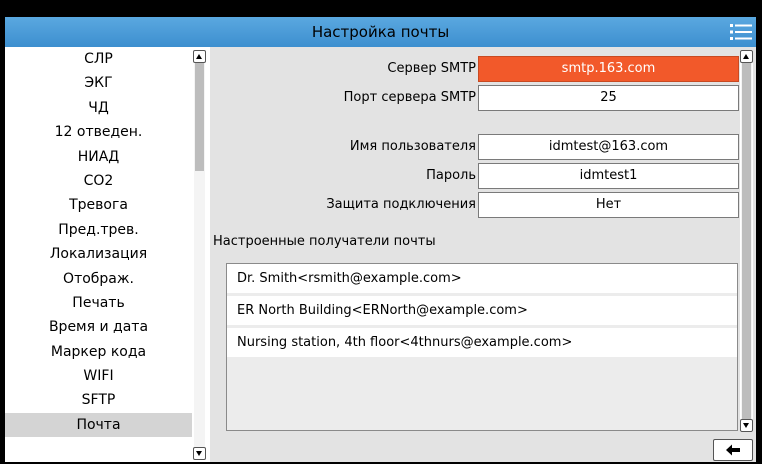 Image resolution: width=762 pixels, height=464 pixels. What do you see at coordinates (98, 83) in the screenshot?
I see `sidebar-item-ecg: ЭКГ` at bounding box center [98, 83].